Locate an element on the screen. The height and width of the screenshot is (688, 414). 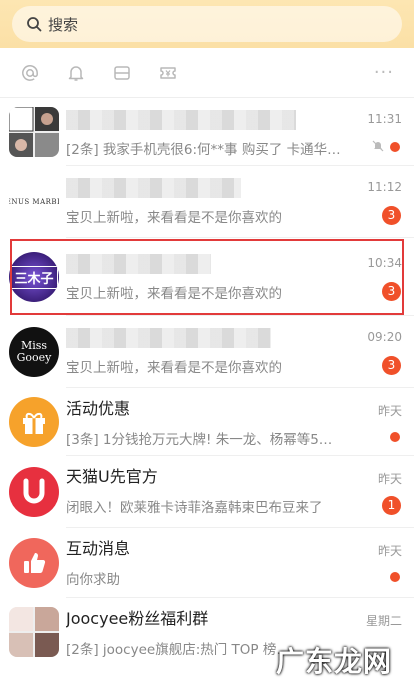
tmall-u-avatar is located at coordinates (34, 492).